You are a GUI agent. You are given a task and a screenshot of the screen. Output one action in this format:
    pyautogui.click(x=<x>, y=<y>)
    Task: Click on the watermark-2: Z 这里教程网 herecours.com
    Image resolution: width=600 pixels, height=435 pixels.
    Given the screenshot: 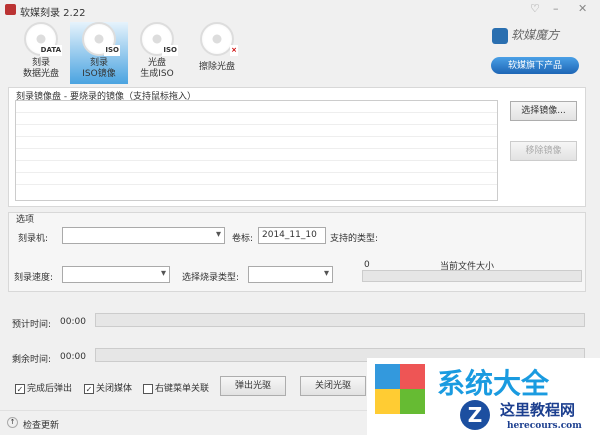 What is the action you would take?
    pyautogui.click(x=526, y=415)
    